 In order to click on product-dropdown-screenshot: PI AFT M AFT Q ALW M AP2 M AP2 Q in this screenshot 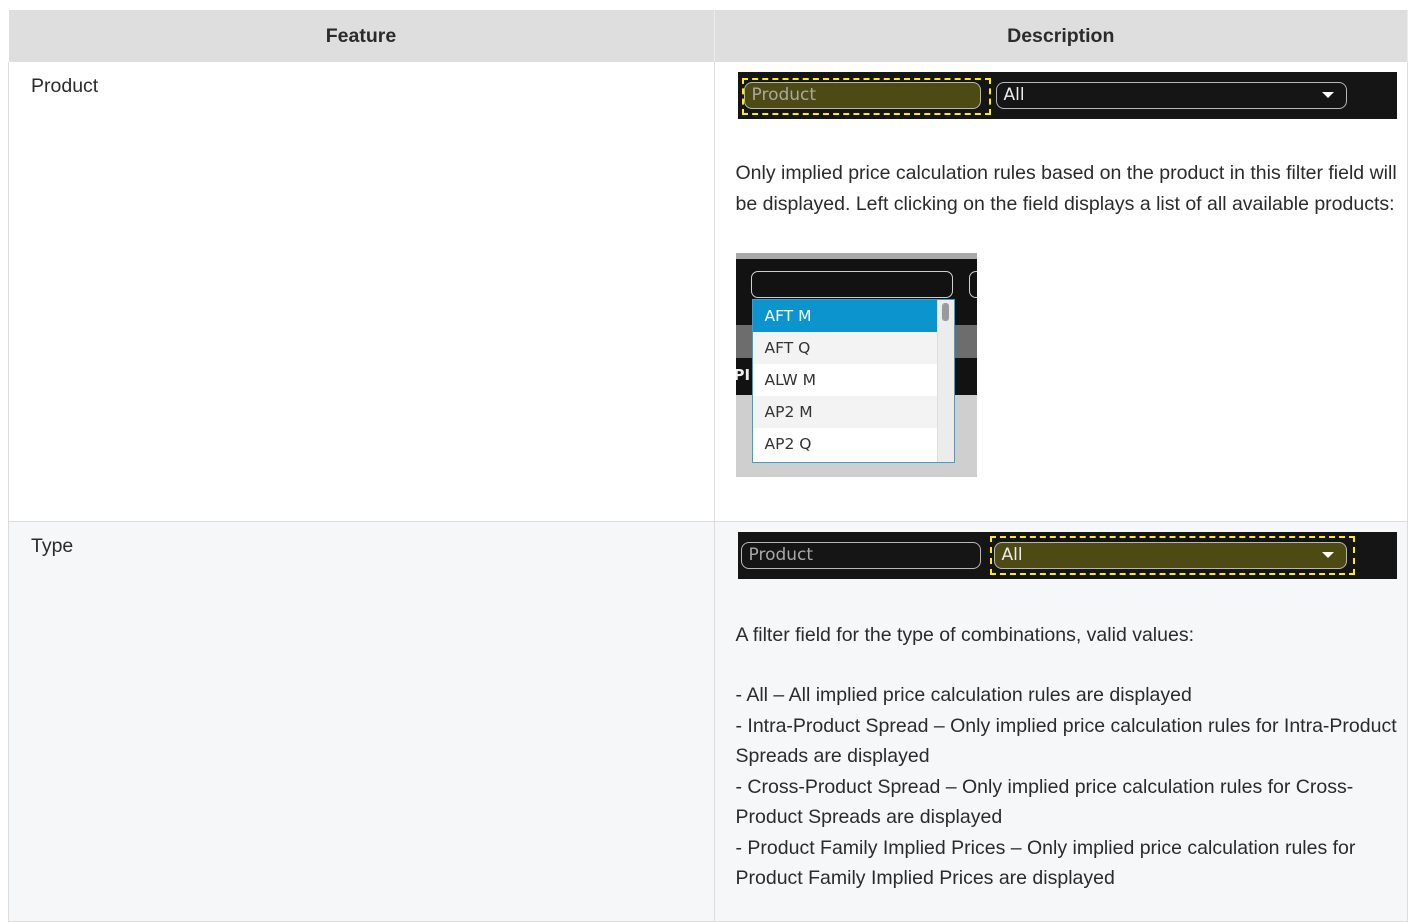, I will do `click(856, 365)`.